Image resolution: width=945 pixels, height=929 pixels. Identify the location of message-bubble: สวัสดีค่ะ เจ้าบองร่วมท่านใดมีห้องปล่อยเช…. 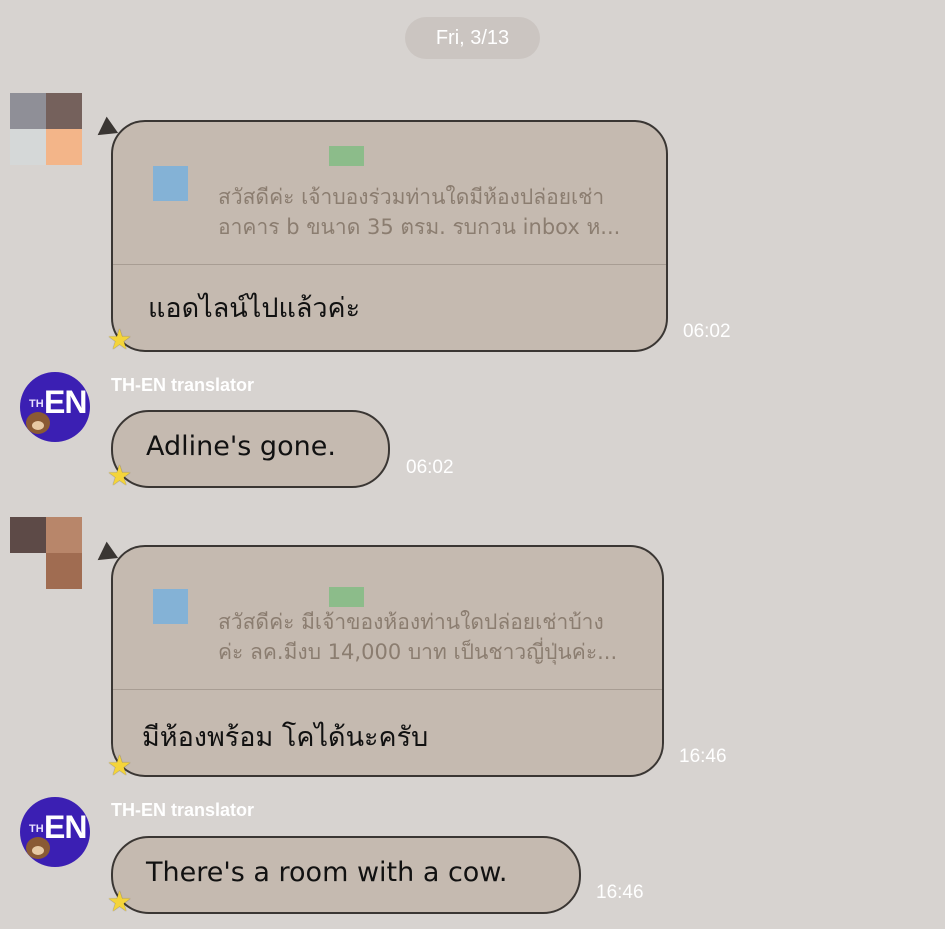
(389, 236).